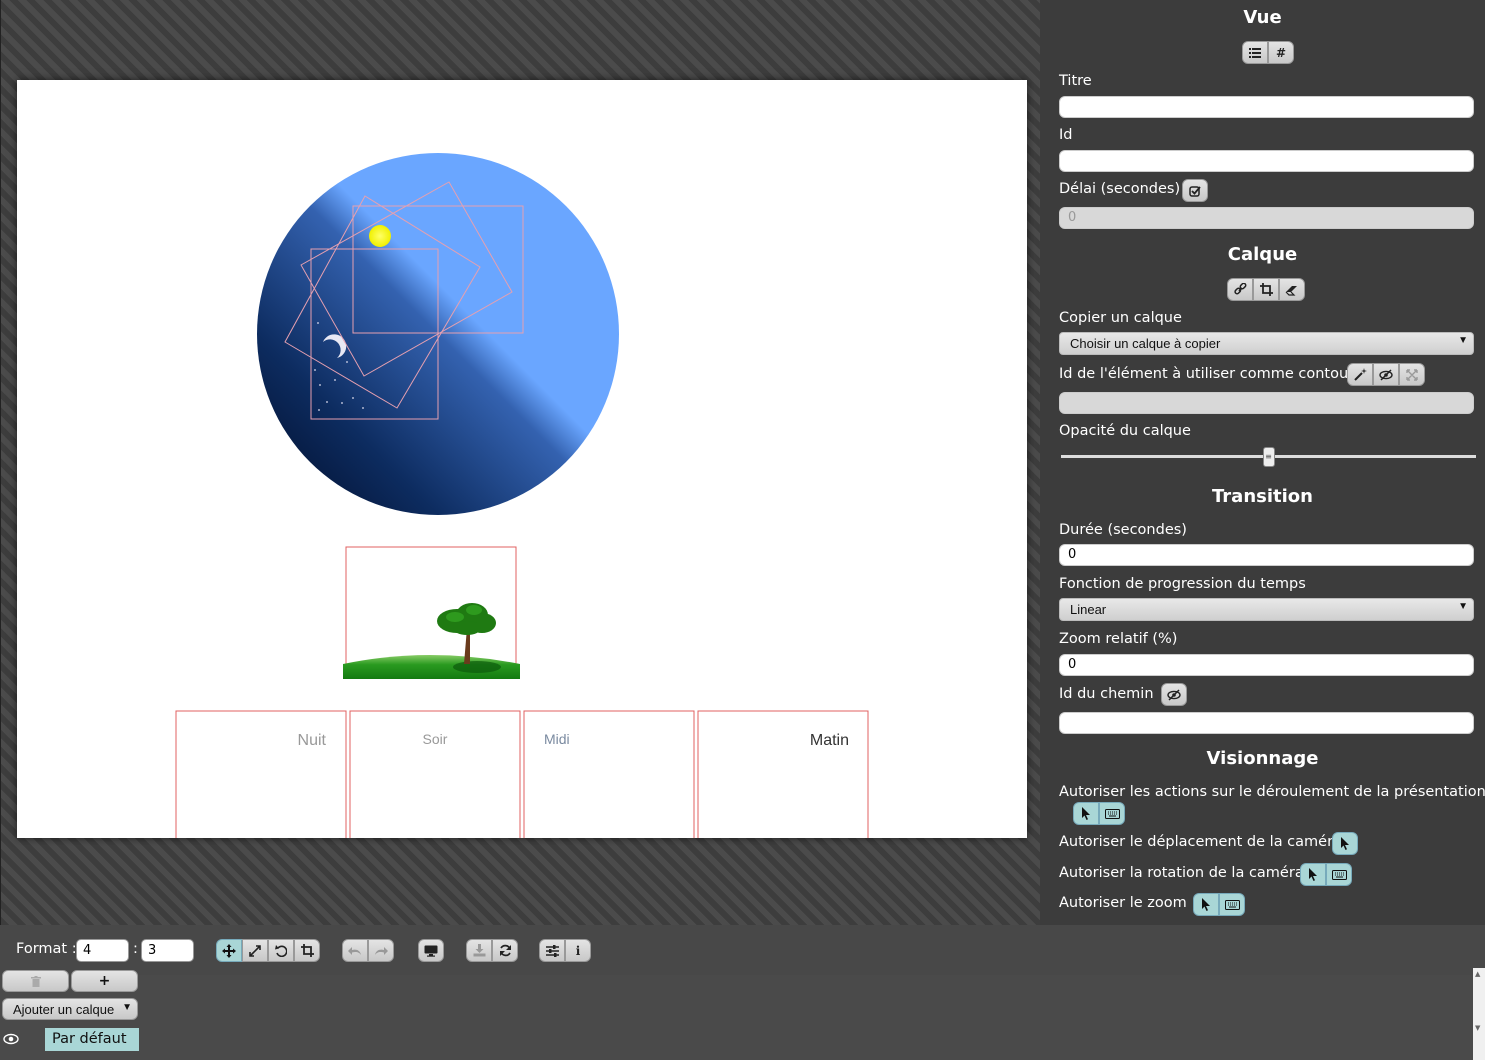  What do you see at coordinates (1266, 107) in the screenshot?
I see `titre-input` at bounding box center [1266, 107].